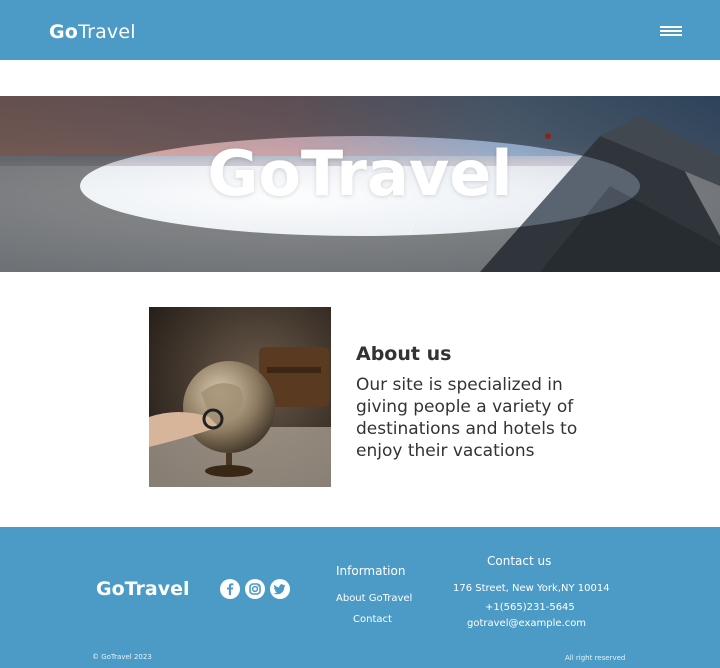 This screenshot has width=720, height=668. I want to click on about-heading: About us, so click(404, 354).